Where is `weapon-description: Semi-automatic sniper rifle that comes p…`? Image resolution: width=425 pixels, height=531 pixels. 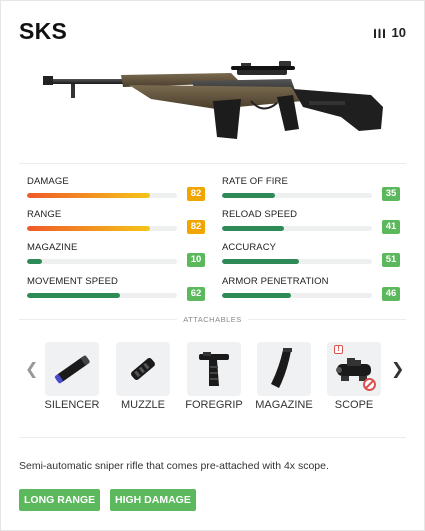
weapon-description: Semi-automatic sniper rifle that comes p… is located at coordinates (174, 466).